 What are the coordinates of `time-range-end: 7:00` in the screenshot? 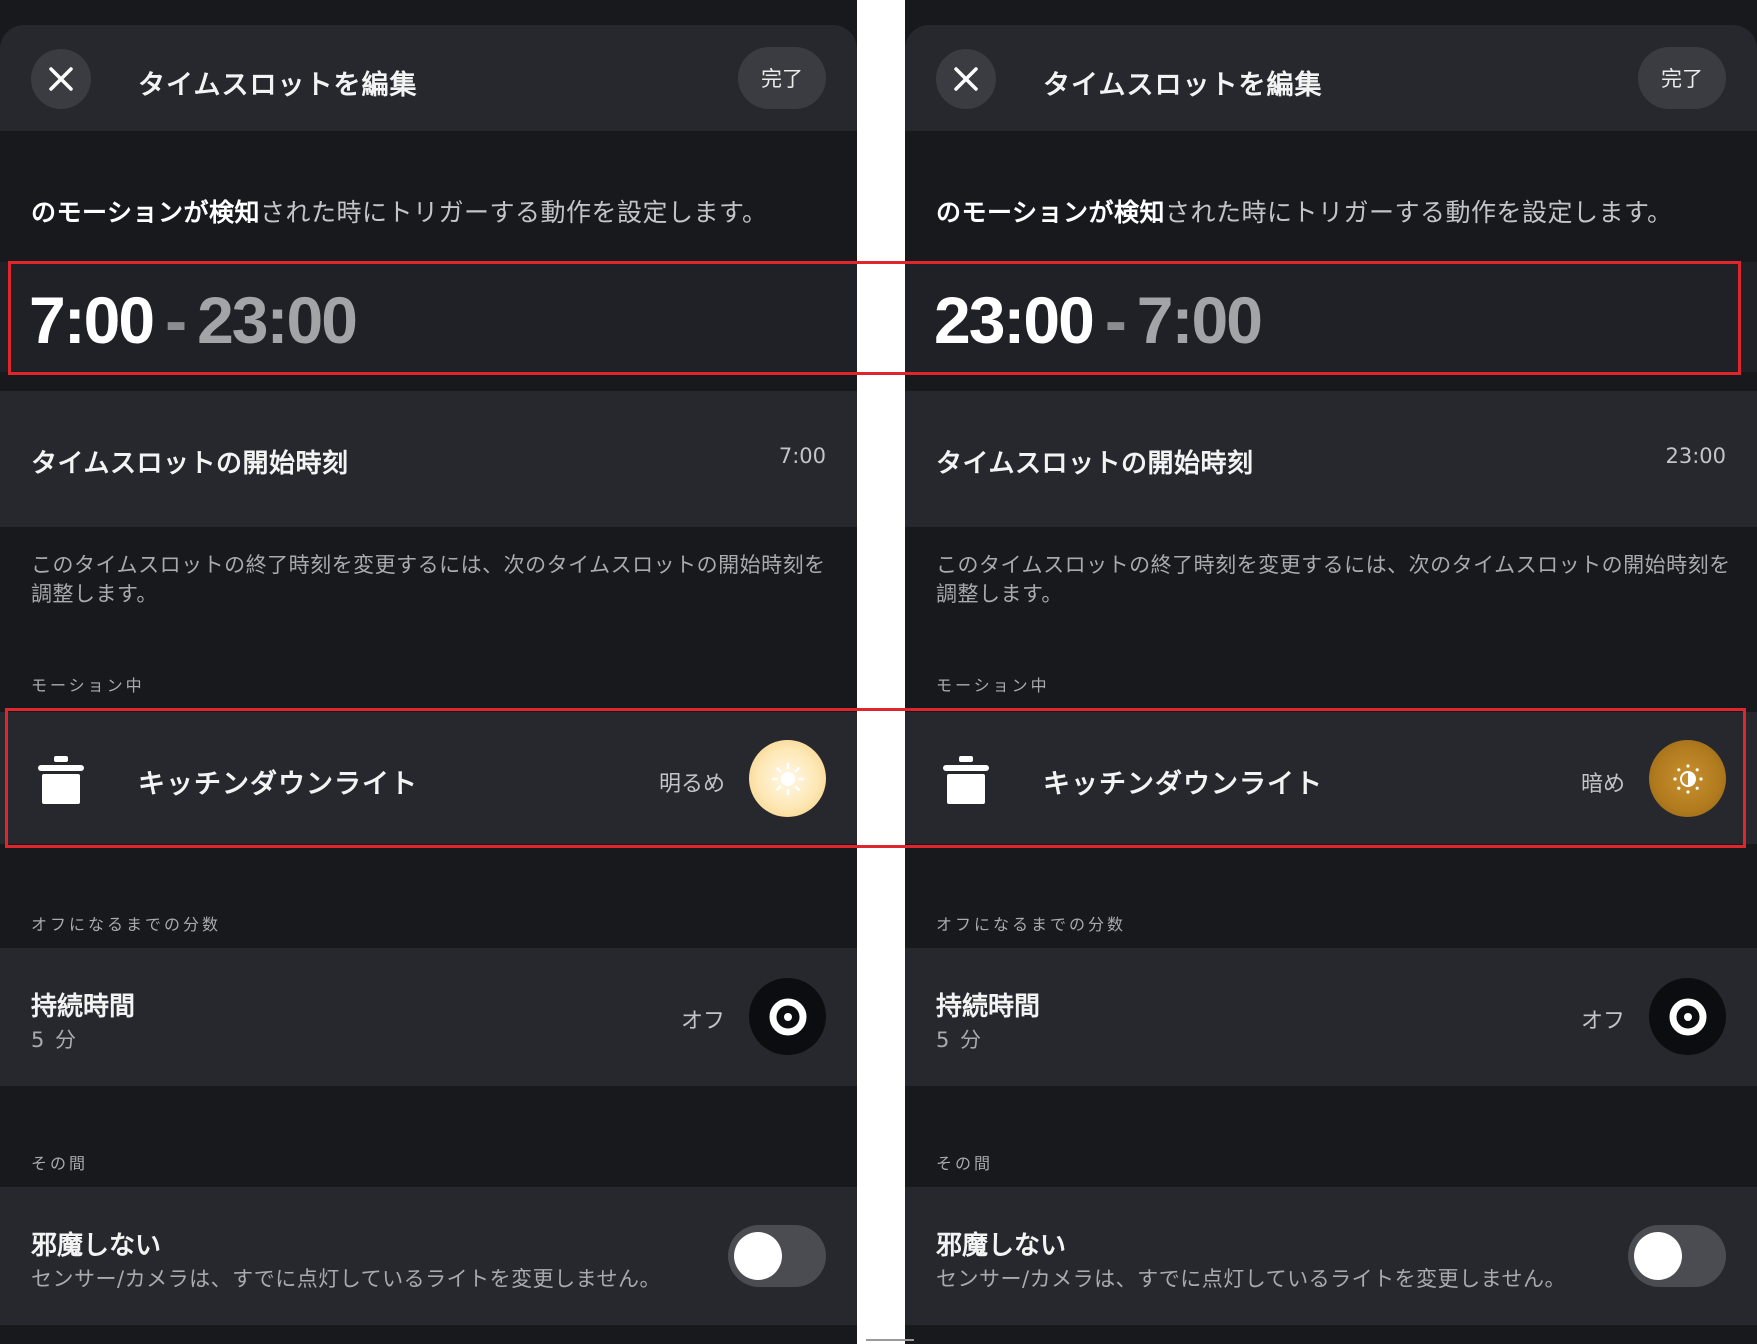 It's located at (1199, 320).